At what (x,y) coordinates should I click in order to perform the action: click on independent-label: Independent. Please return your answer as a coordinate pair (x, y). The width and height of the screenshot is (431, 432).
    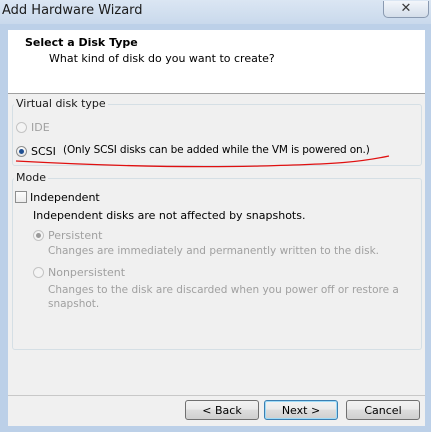
    Looking at the image, I should click on (65, 197).